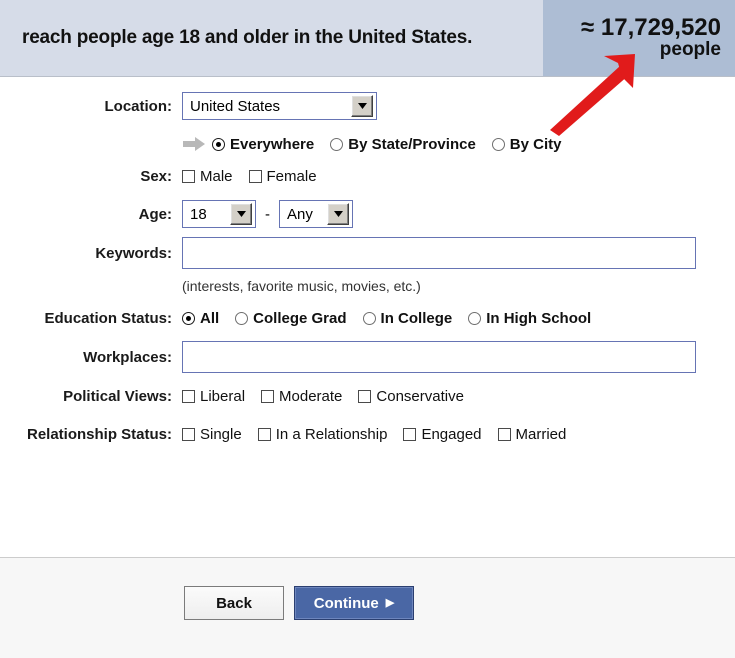  I want to click on location-scope-by-city: By City, so click(526, 144).